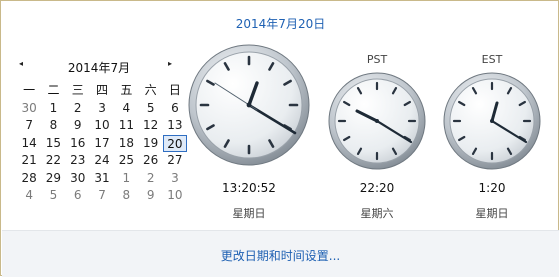 This screenshot has width=559, height=277. I want to click on calendar-day: 19, so click(150, 144).